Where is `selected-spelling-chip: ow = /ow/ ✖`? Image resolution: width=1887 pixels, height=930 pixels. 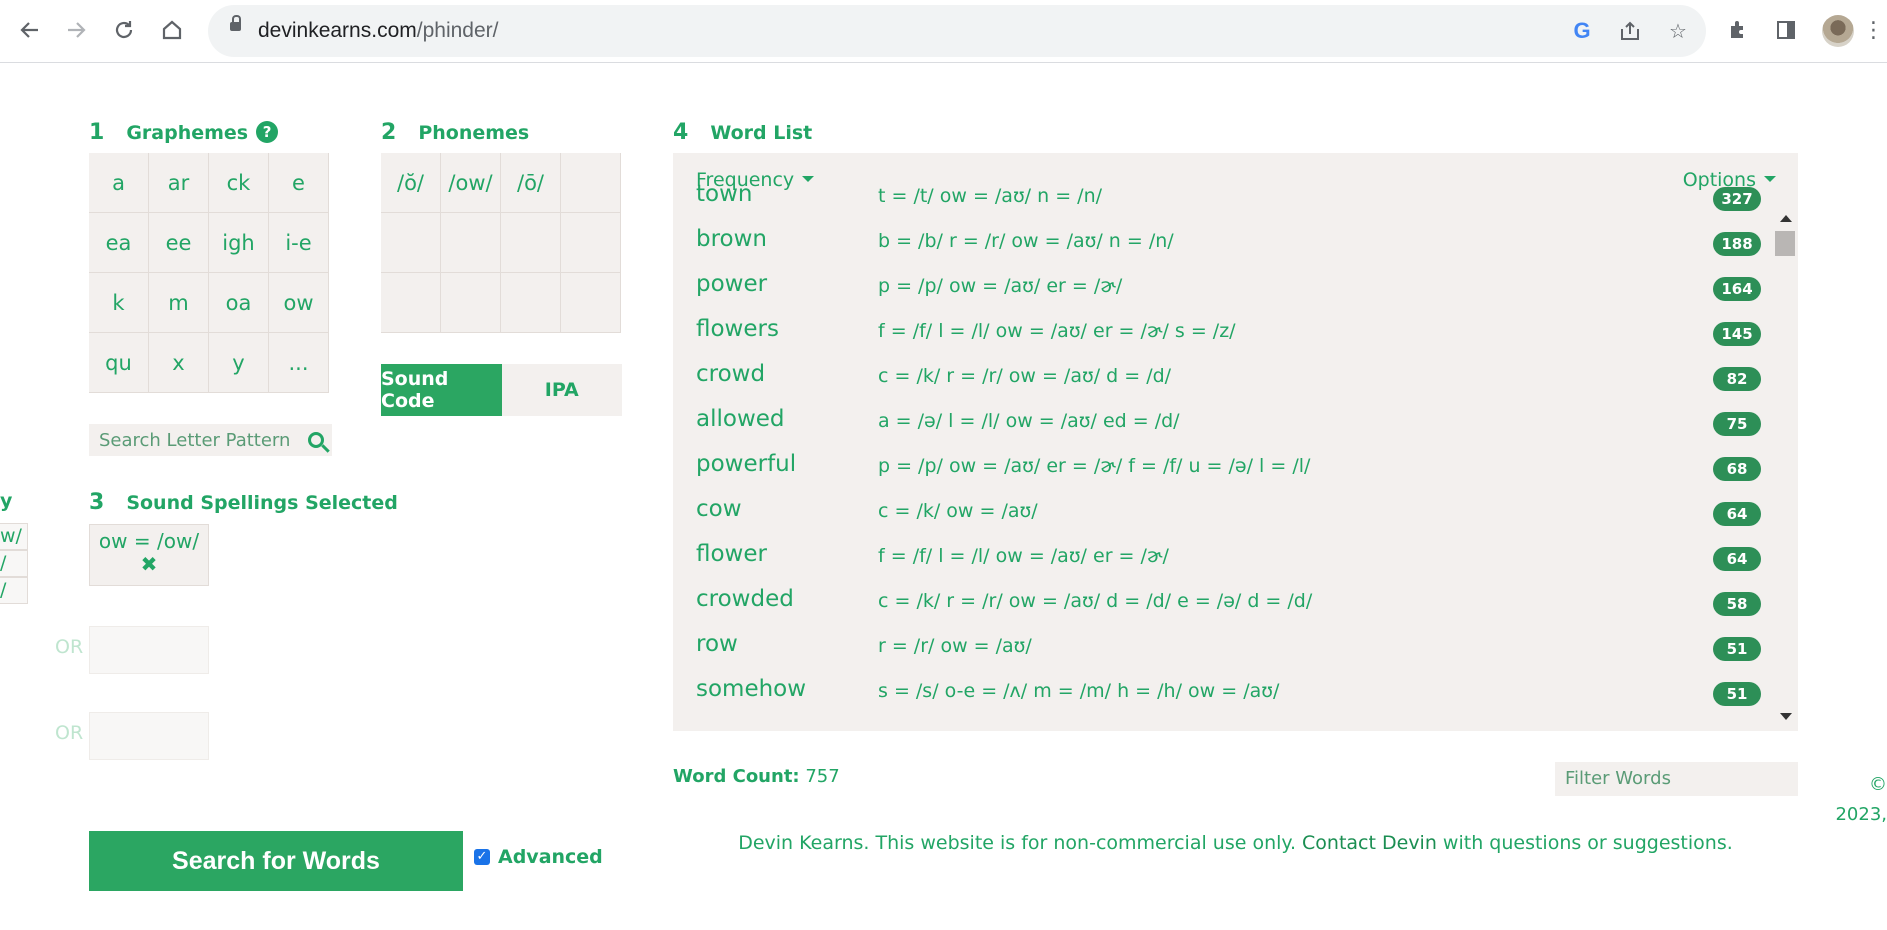 selected-spelling-chip: ow = /ow/ ✖ is located at coordinates (149, 555).